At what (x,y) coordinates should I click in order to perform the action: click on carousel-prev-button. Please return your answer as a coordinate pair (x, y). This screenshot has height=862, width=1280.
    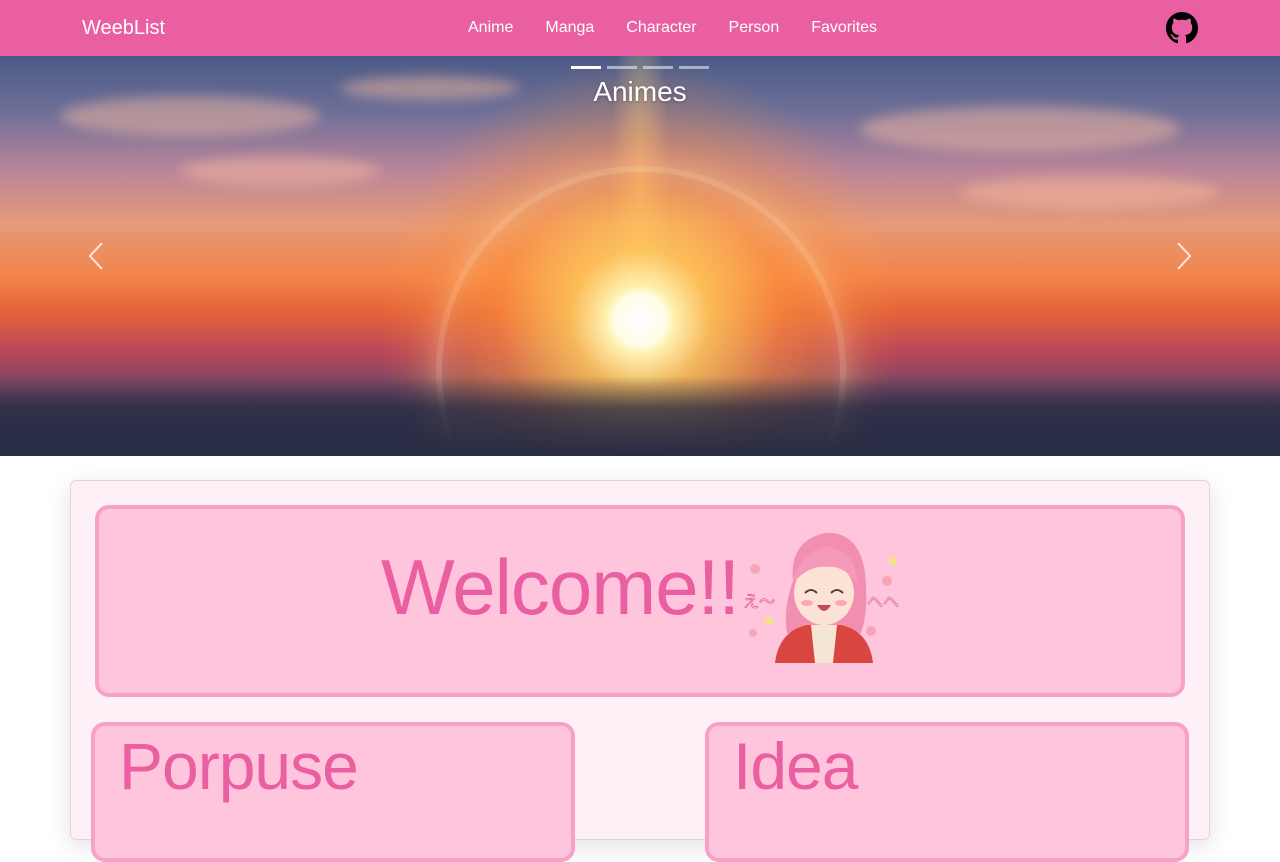
    Looking at the image, I should click on (96, 256).